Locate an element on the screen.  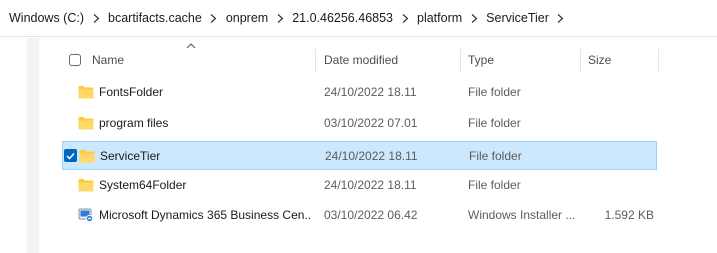
name-cell: FontsFolder is located at coordinates (194, 92).